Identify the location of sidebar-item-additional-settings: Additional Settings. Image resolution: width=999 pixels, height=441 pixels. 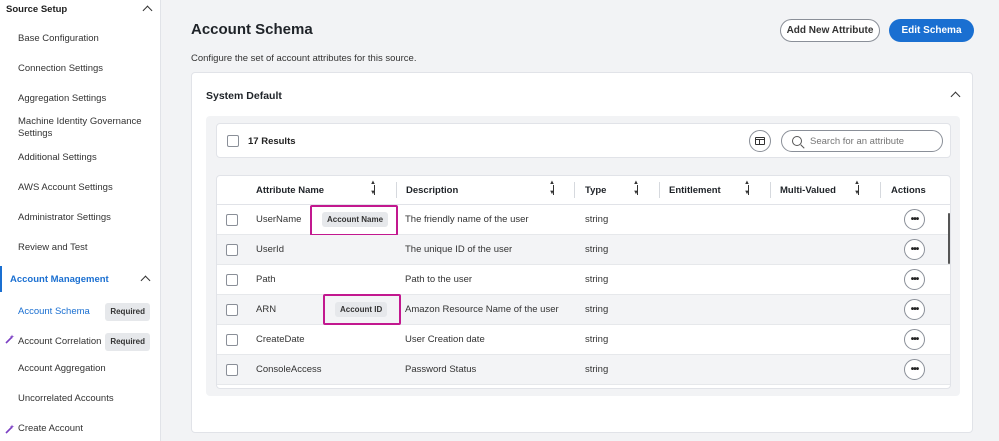
(87, 158).